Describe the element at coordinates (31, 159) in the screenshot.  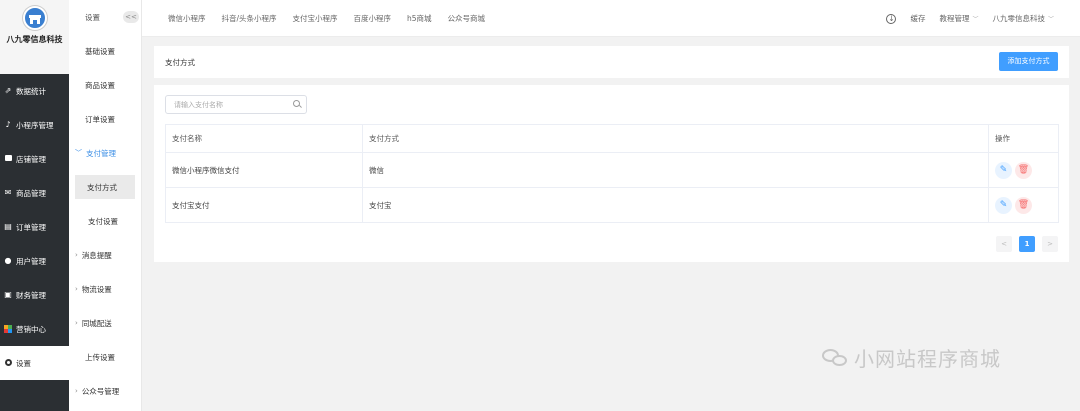
I see `nav-label: 店铺管理` at that location.